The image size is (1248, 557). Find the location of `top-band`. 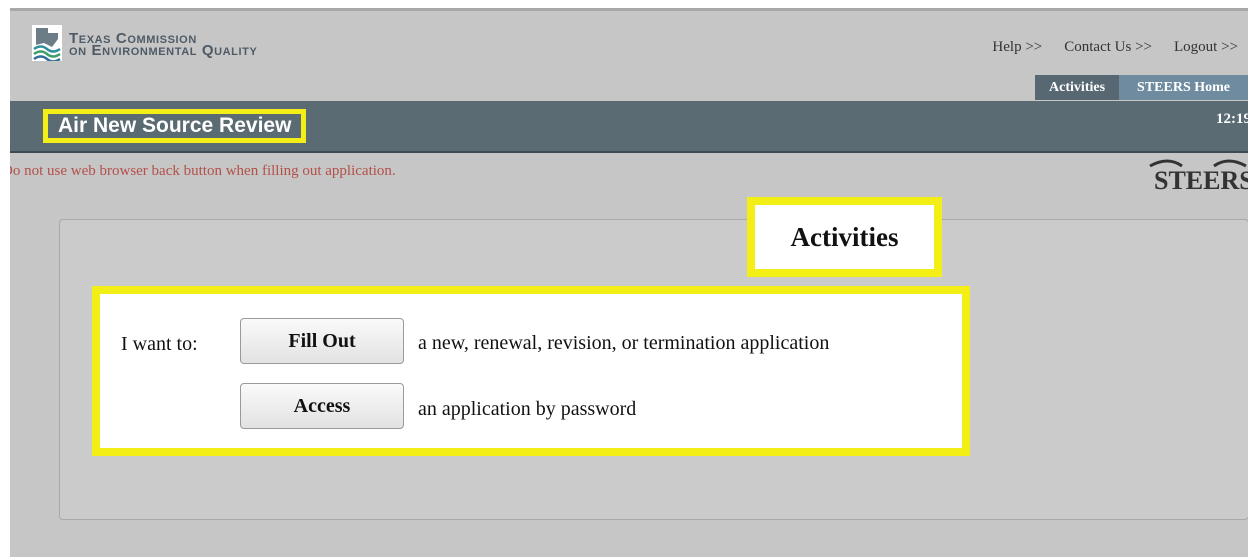

top-band is located at coordinates (629, 9).